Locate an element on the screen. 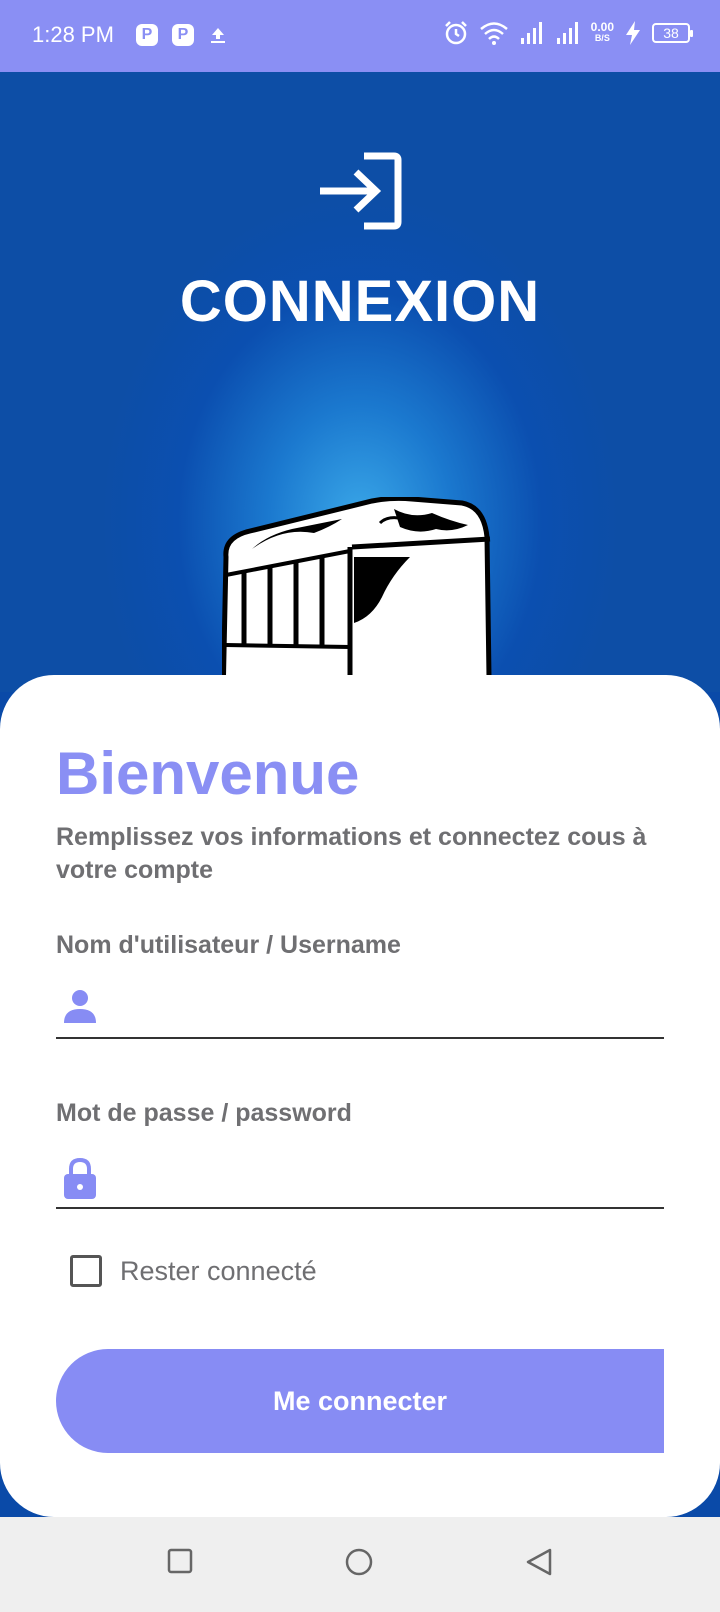 This screenshot has width=720, height=1612. navigation-bar is located at coordinates (360, 1564).